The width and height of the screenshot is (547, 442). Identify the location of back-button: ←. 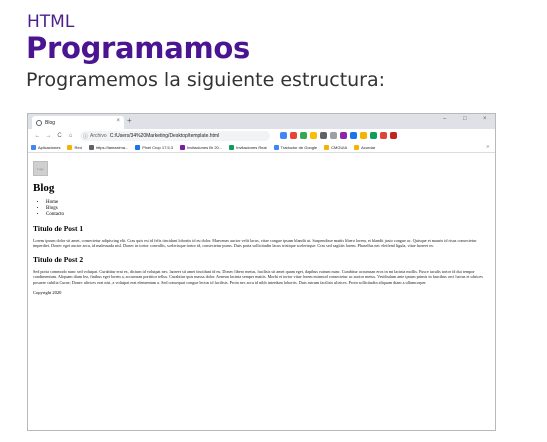
(37, 136).